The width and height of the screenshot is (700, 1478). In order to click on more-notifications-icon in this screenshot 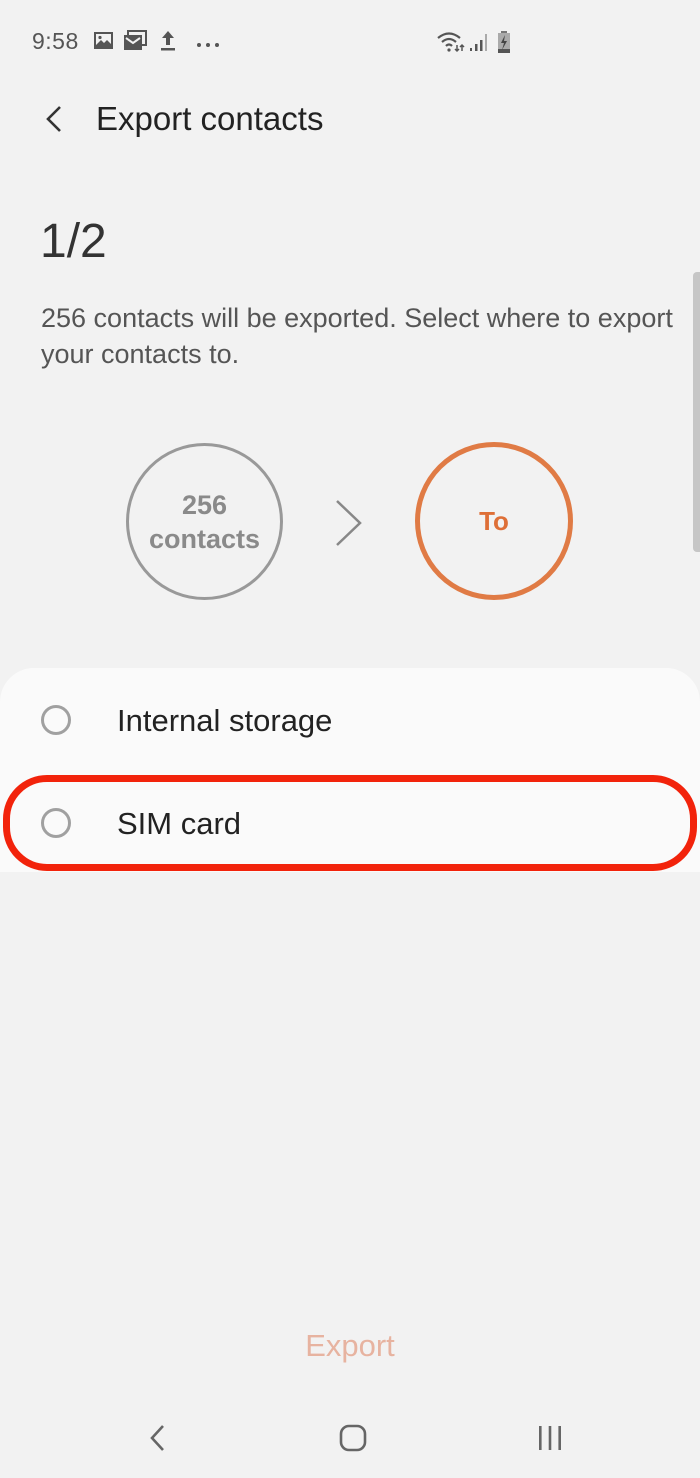, I will do `click(208, 45)`.